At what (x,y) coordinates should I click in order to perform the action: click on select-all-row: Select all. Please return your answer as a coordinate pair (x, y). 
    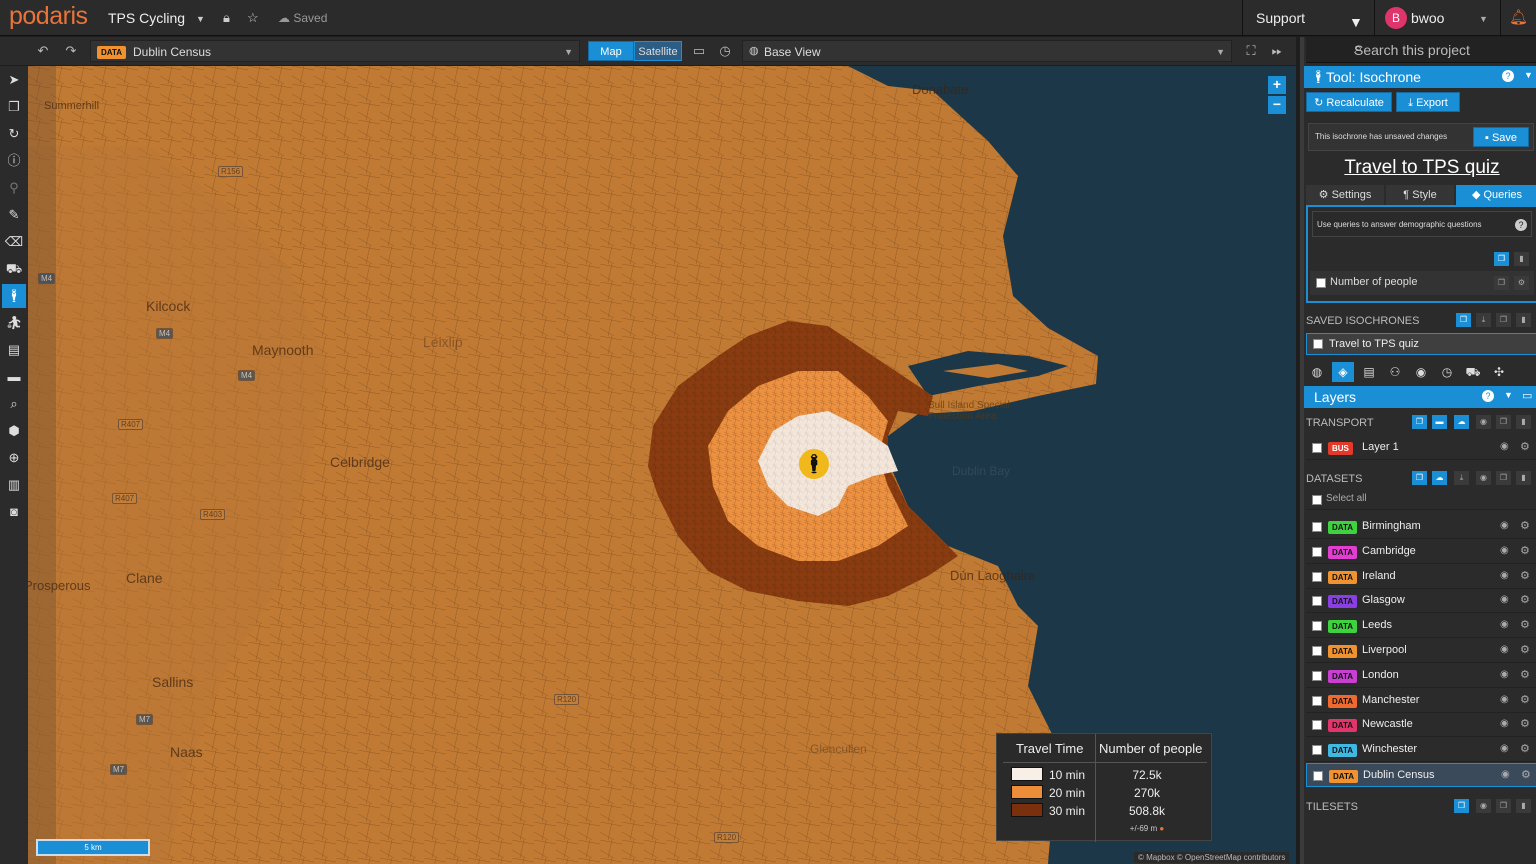
    Looking at the image, I should click on (1421, 500).